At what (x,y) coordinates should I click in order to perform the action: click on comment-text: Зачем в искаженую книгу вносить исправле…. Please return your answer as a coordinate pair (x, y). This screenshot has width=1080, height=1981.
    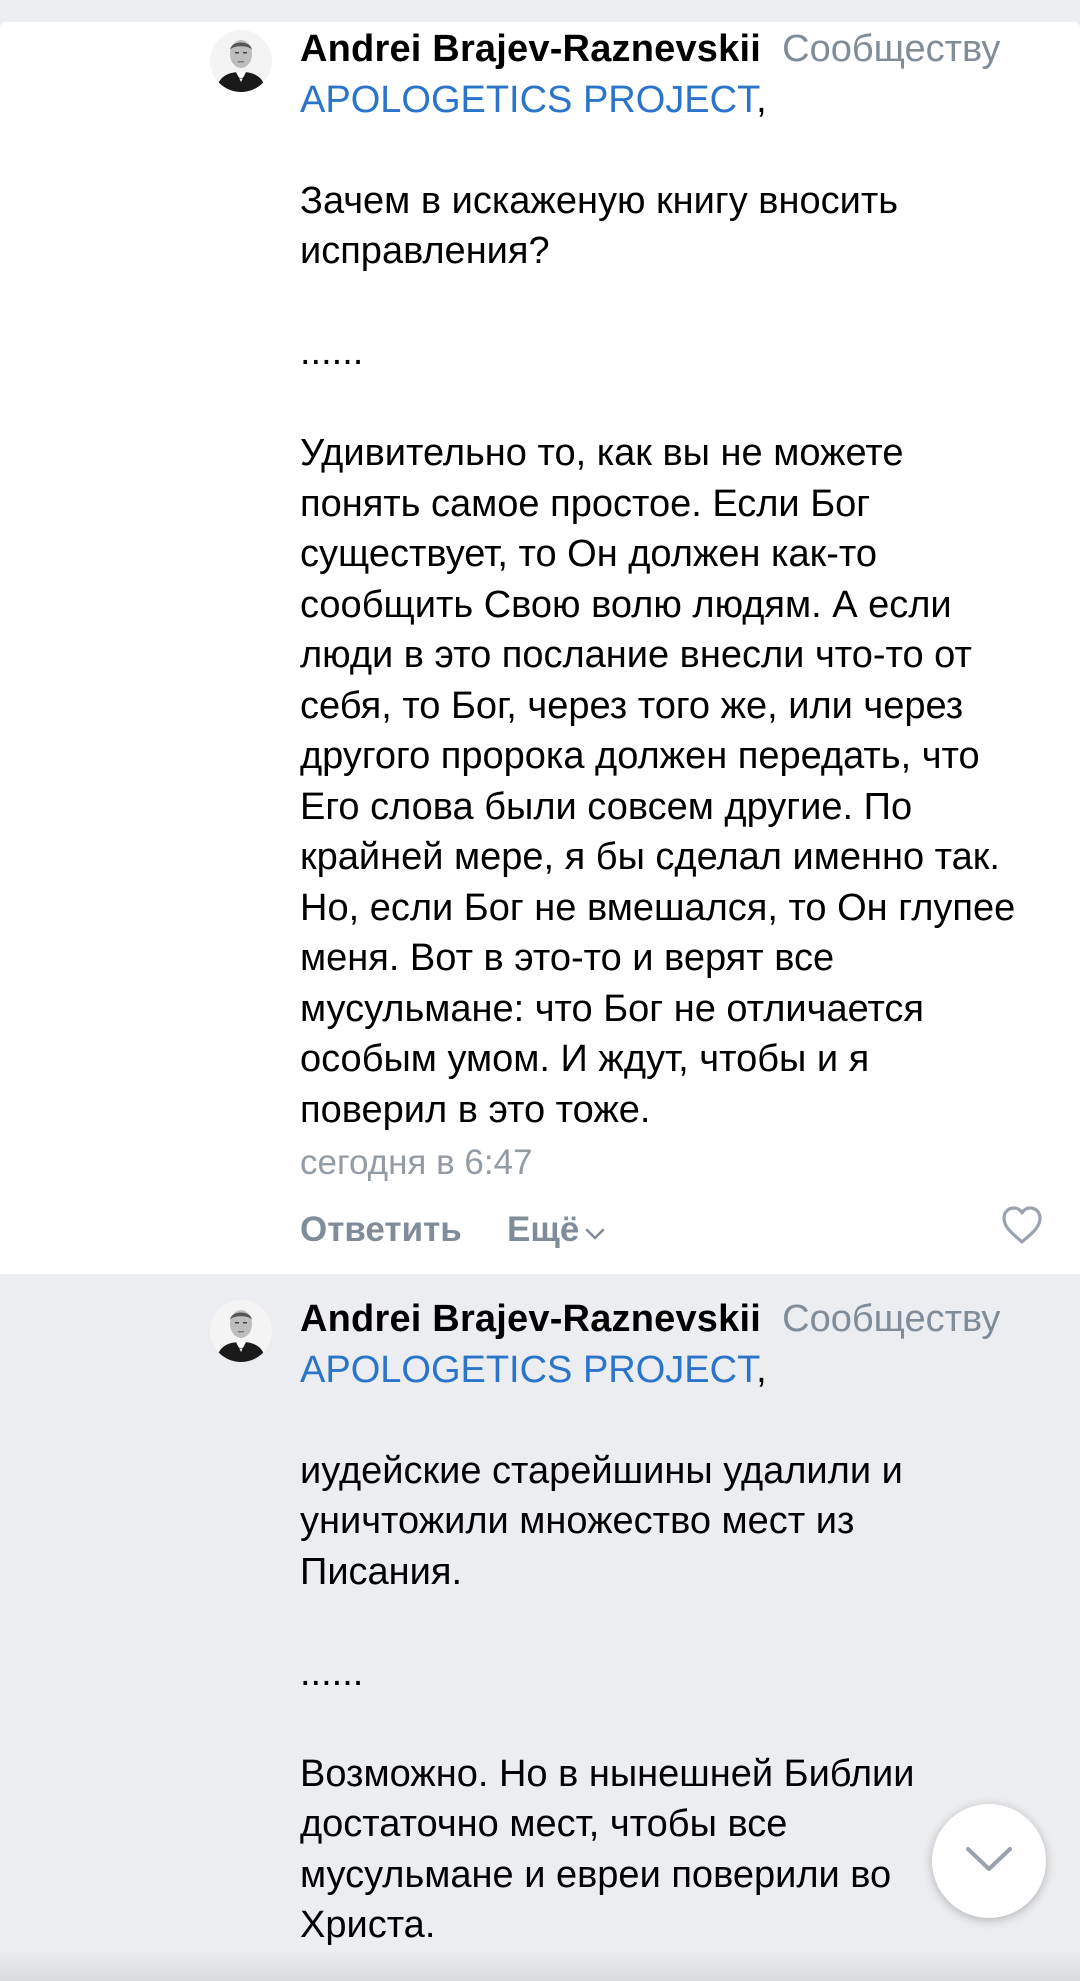
    Looking at the image, I should click on (599, 226).